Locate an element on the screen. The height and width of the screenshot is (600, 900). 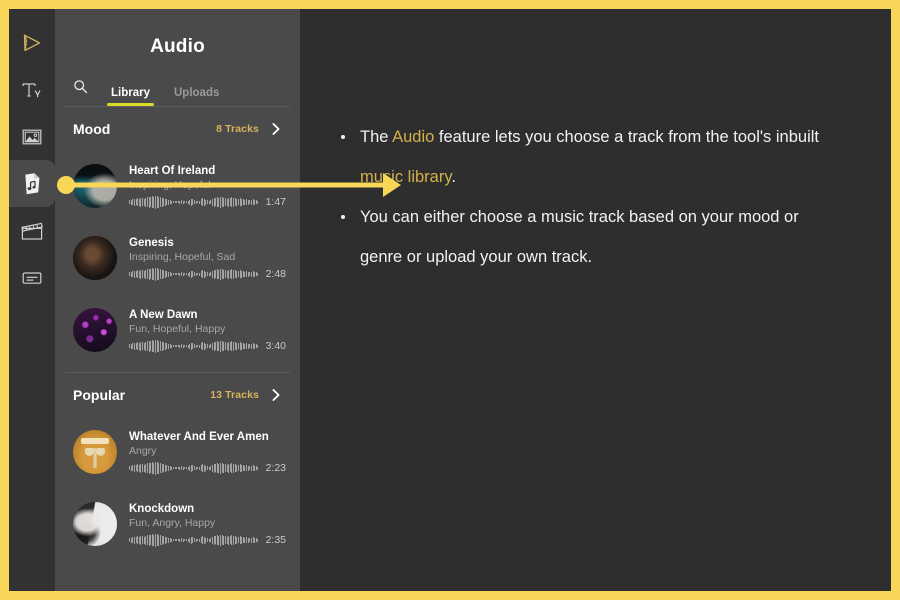
track-row: Knockdown Fun, Angry, Happy 2:35 is located at coordinates (177, 524).